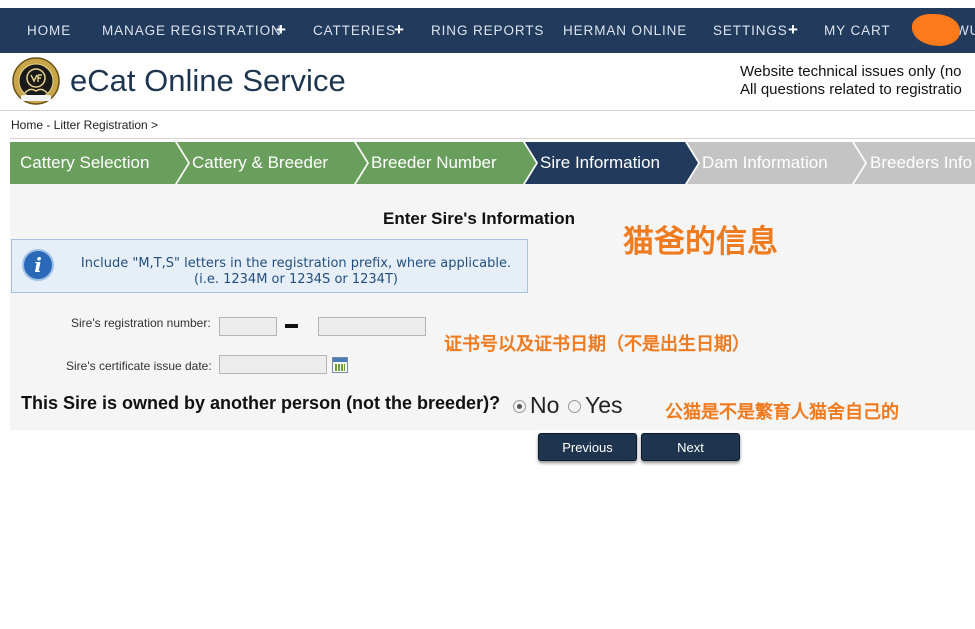 This screenshot has width=975, height=629. Describe the element at coordinates (273, 364) in the screenshot. I see `cert-date-input` at that location.